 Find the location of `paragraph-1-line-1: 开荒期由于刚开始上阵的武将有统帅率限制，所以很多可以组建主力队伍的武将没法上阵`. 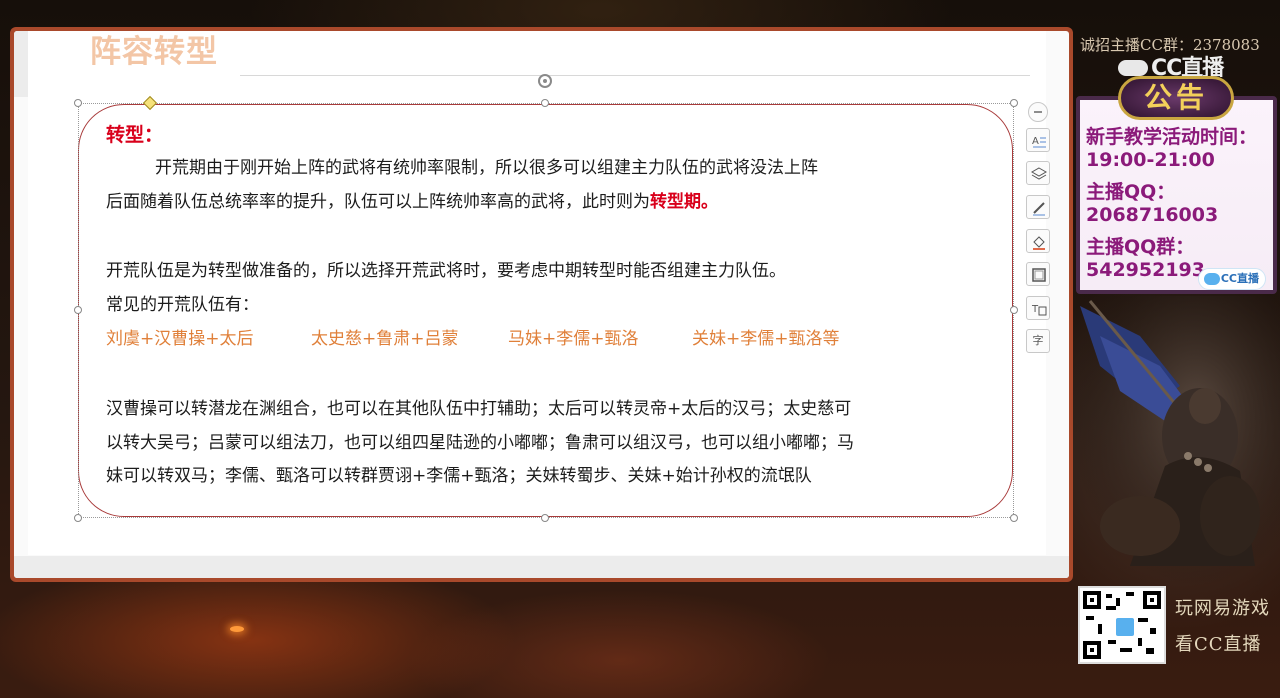

paragraph-1-line-1: 开荒期由于刚开始上阵的武将有统帅率限制，所以很多可以组建主力队伍的武将没法上阵 is located at coordinates (486, 168).